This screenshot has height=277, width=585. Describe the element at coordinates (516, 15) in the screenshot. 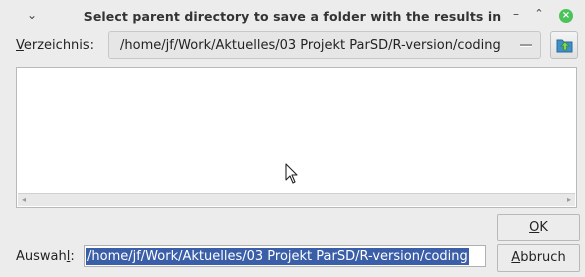

I see `minimize-icon: –` at that location.